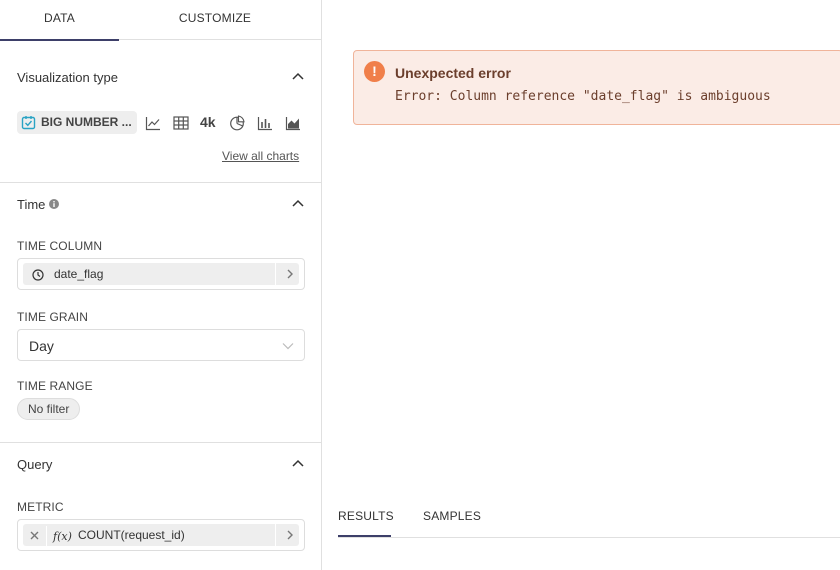 Image resolution: width=840 pixels, height=570 pixels. What do you see at coordinates (31, 204) in the screenshot?
I see `time-section-title: Time` at bounding box center [31, 204].